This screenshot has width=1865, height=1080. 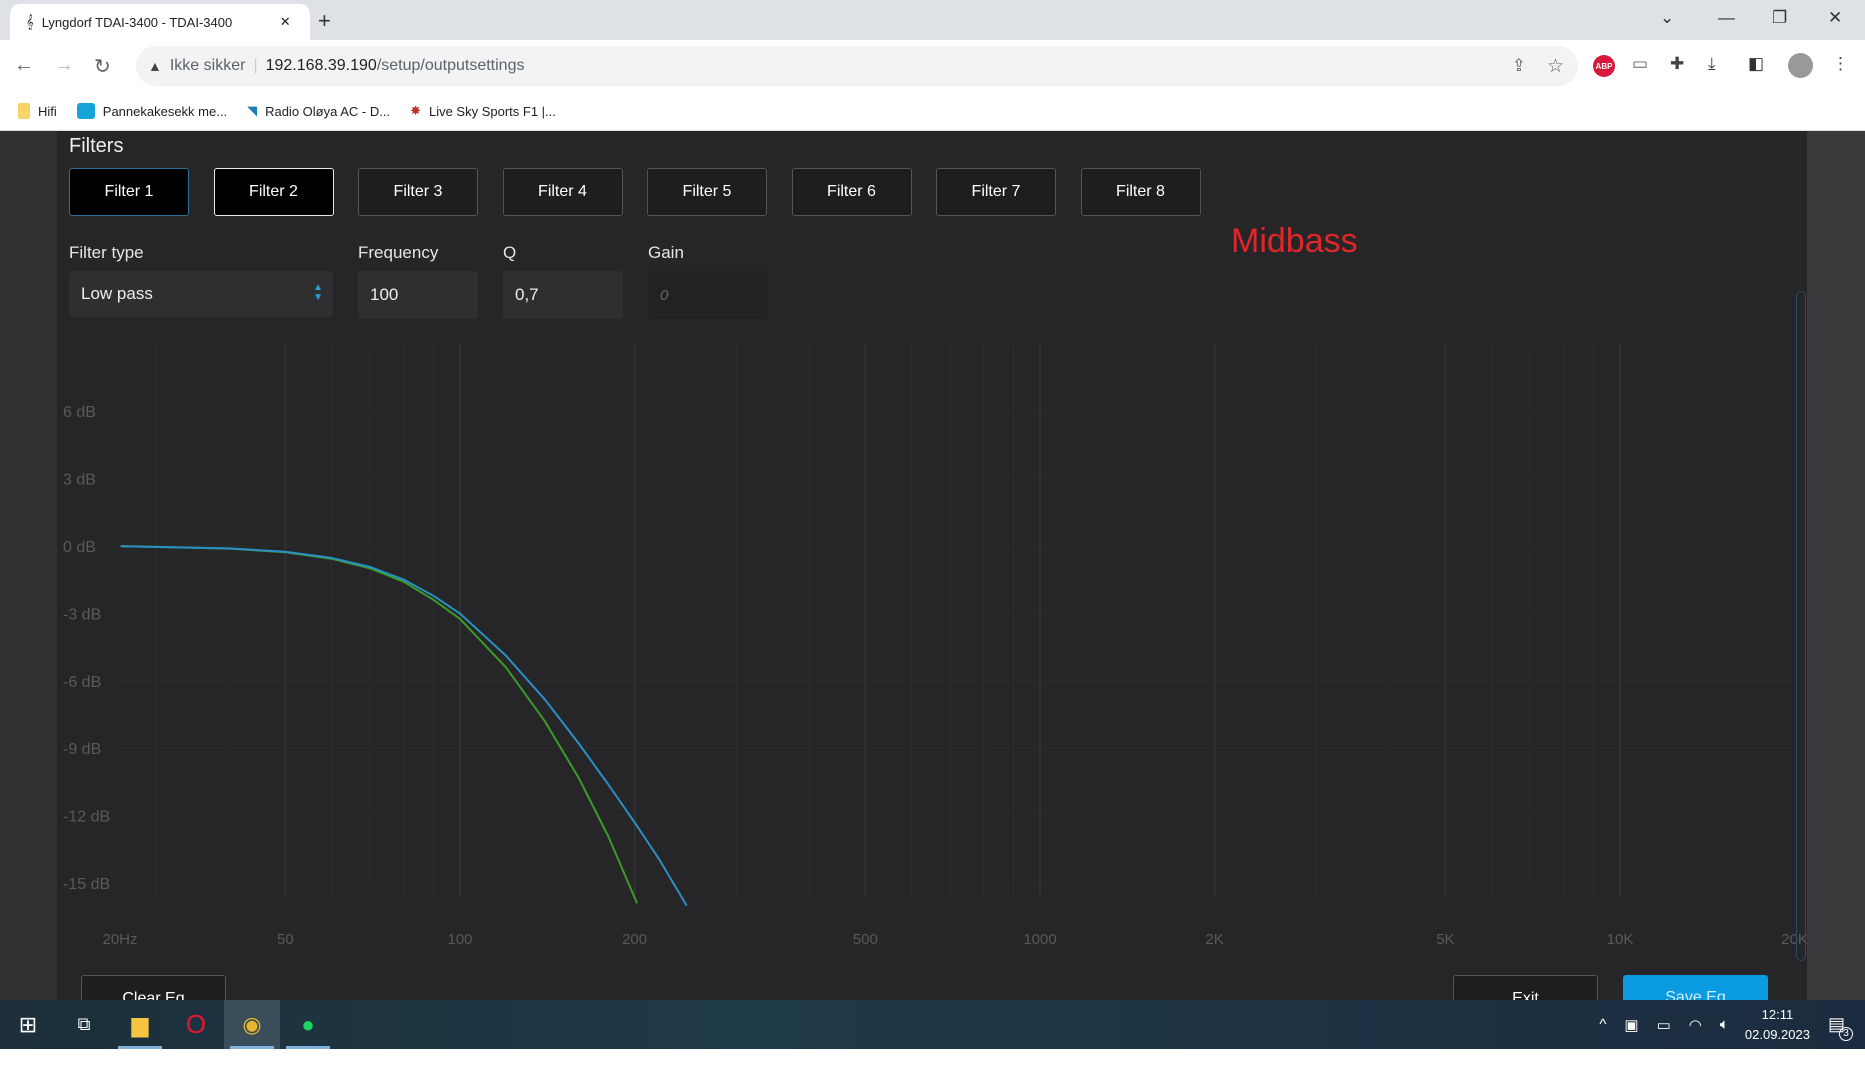 I want to click on menu-icon: ⋮, so click(x=1840, y=64).